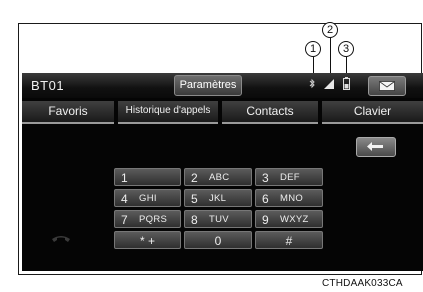 The height and width of the screenshot is (292, 423). What do you see at coordinates (147, 219) in the screenshot?
I see `keypad-key-7: 7 PQRS` at bounding box center [147, 219].